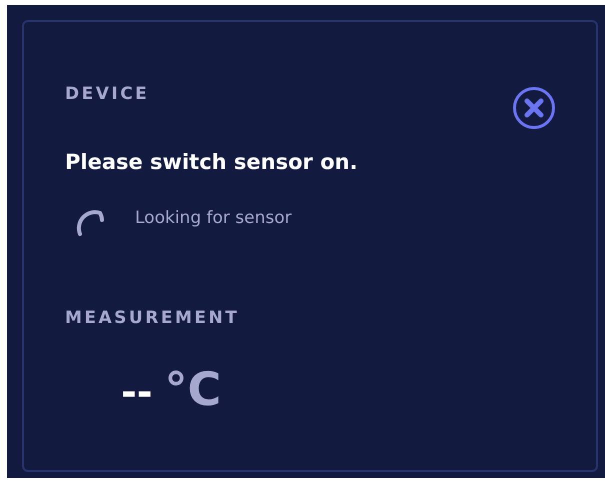  What do you see at coordinates (137, 392) in the screenshot?
I see `measurement-value: --` at bounding box center [137, 392].